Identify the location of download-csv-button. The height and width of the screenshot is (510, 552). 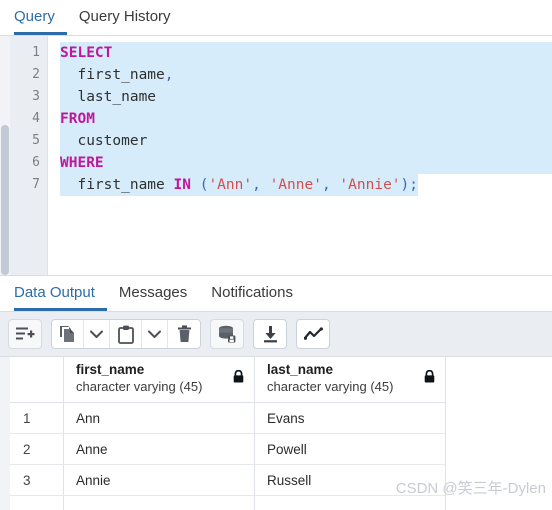
(270, 334).